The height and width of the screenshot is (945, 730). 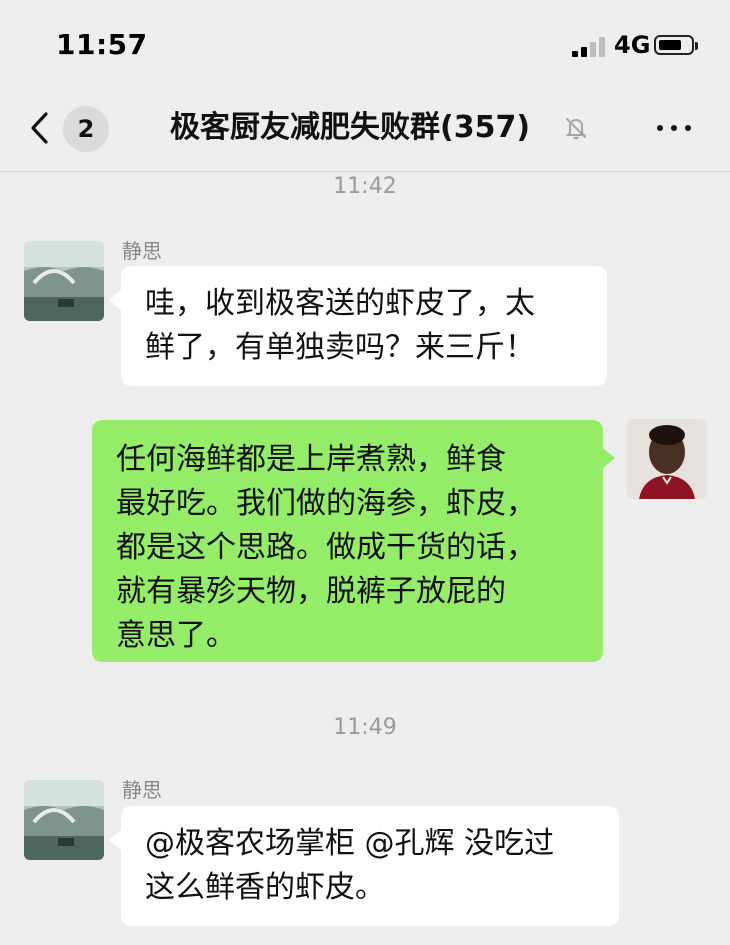 I want to click on signal-icon, so click(x=589, y=47).